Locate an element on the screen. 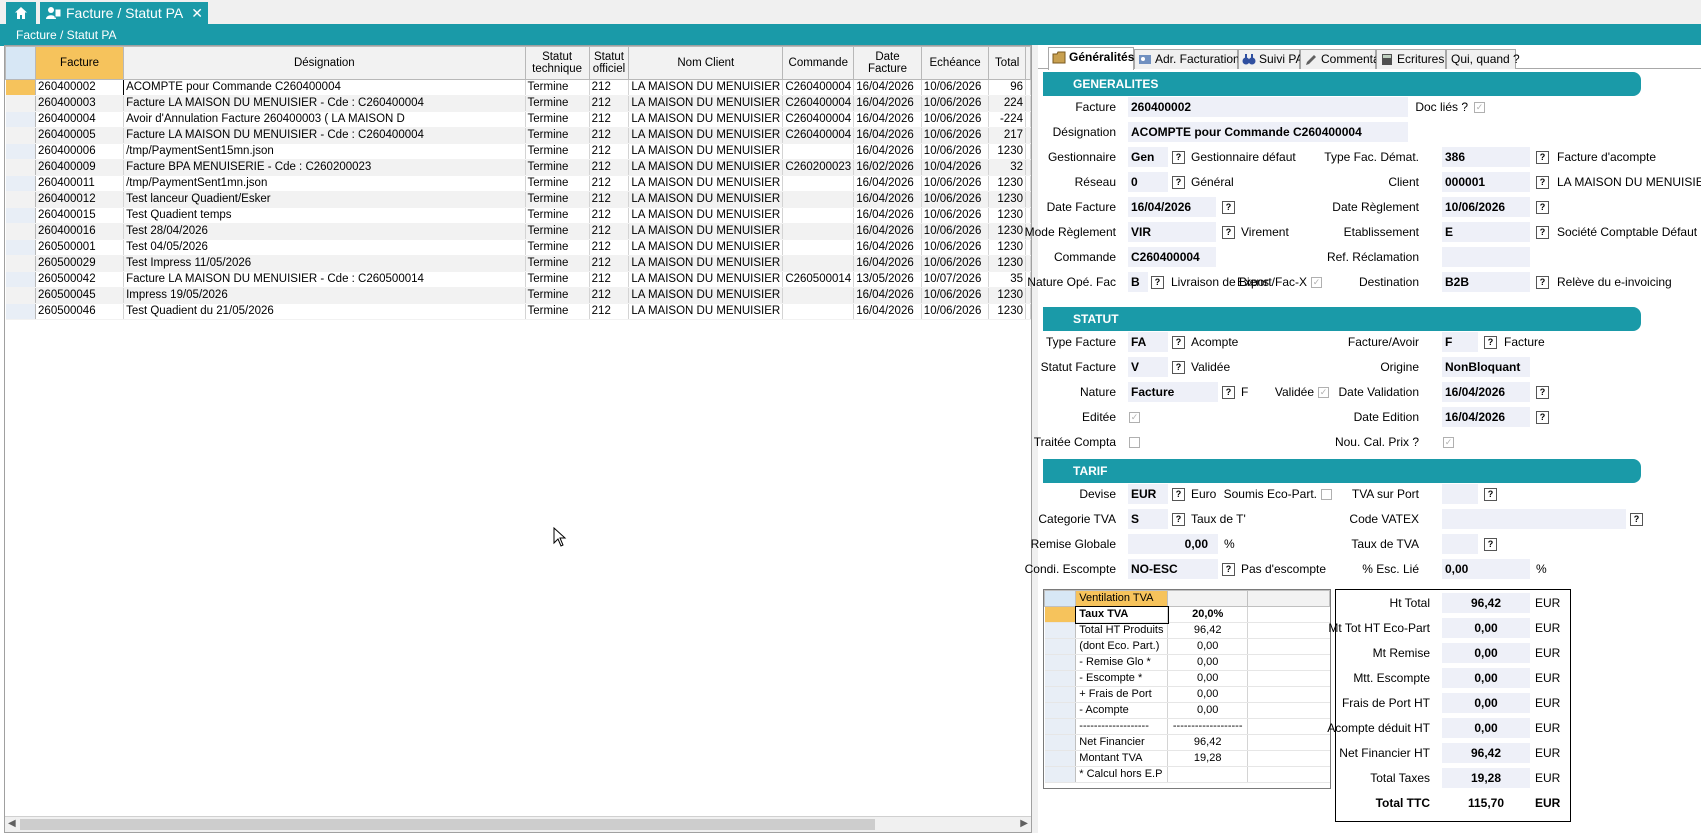 Image resolution: width=1701 pixels, height=835 pixels. tva-port-field is located at coordinates (1460, 494).